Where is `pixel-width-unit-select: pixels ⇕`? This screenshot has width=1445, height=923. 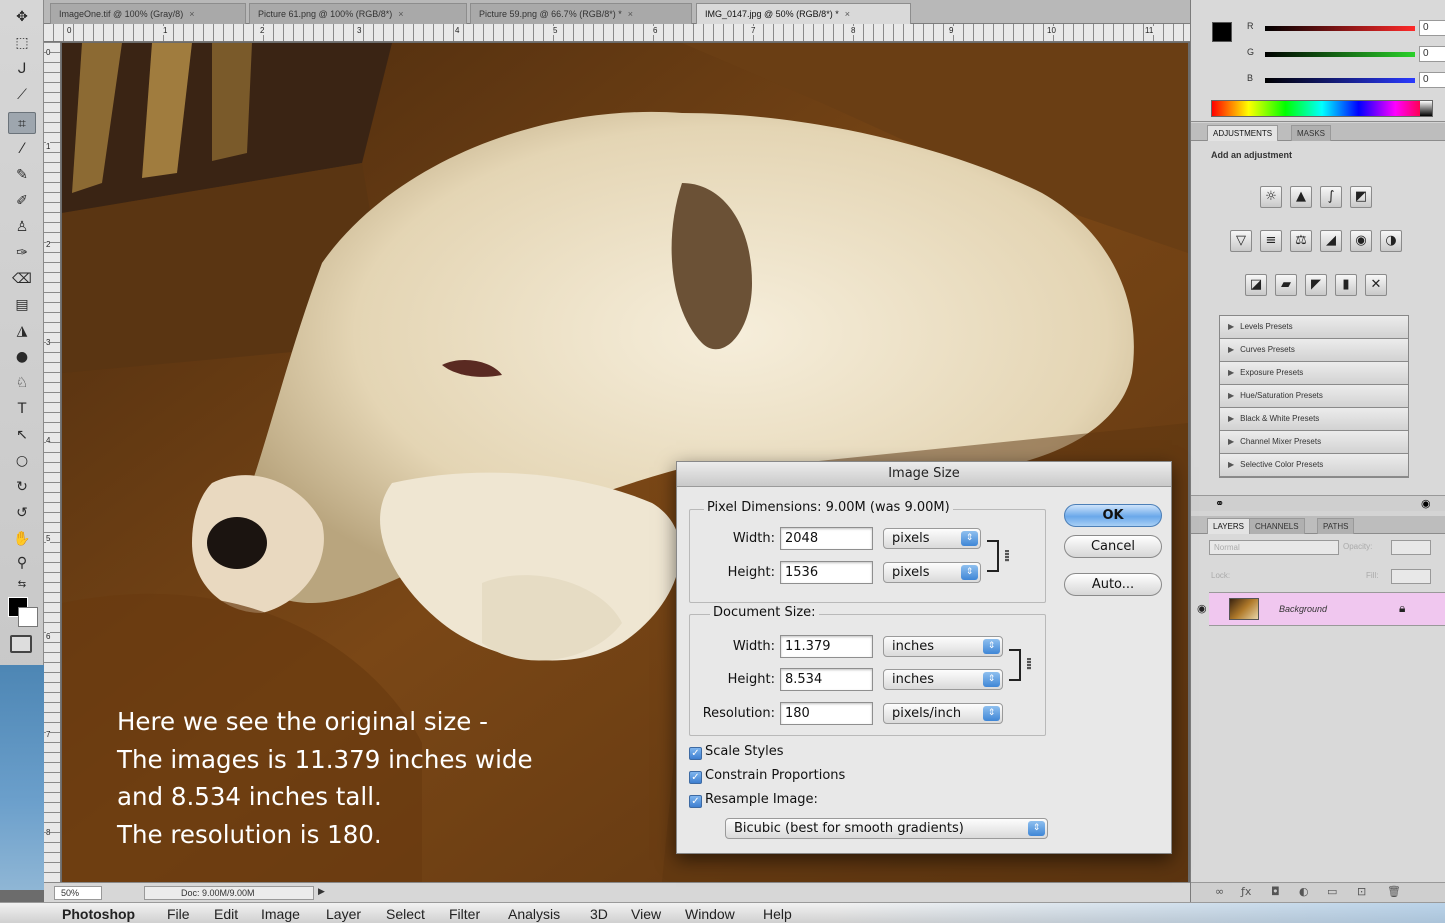
pixel-width-unit-select: pixels ⇕ is located at coordinates (932, 538).